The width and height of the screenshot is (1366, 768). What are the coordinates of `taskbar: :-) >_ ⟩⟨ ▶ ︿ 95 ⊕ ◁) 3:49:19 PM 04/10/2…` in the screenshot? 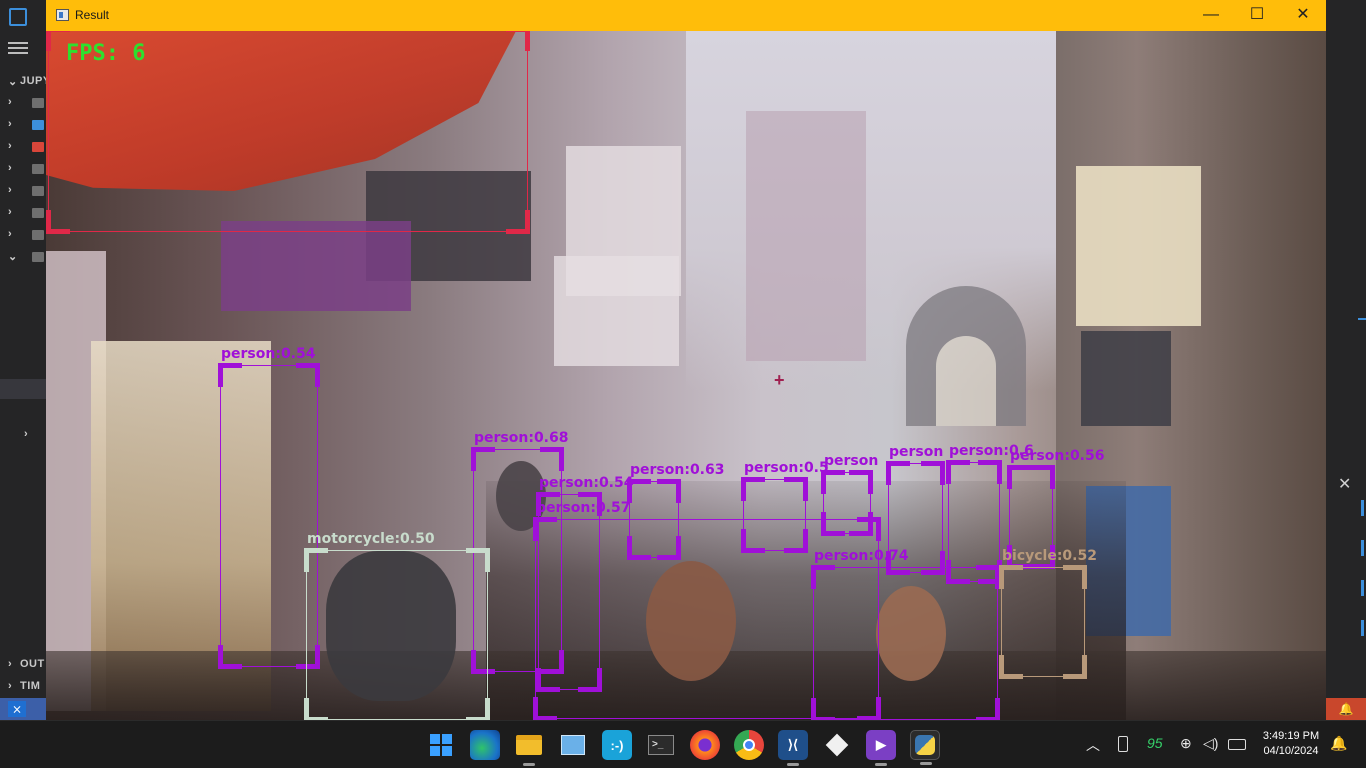 It's located at (683, 744).